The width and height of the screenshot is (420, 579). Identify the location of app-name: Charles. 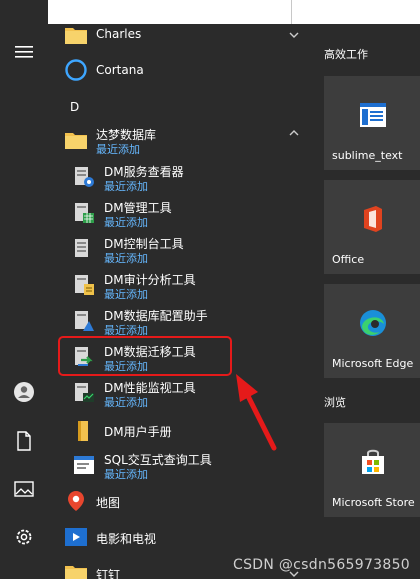
(119, 34).